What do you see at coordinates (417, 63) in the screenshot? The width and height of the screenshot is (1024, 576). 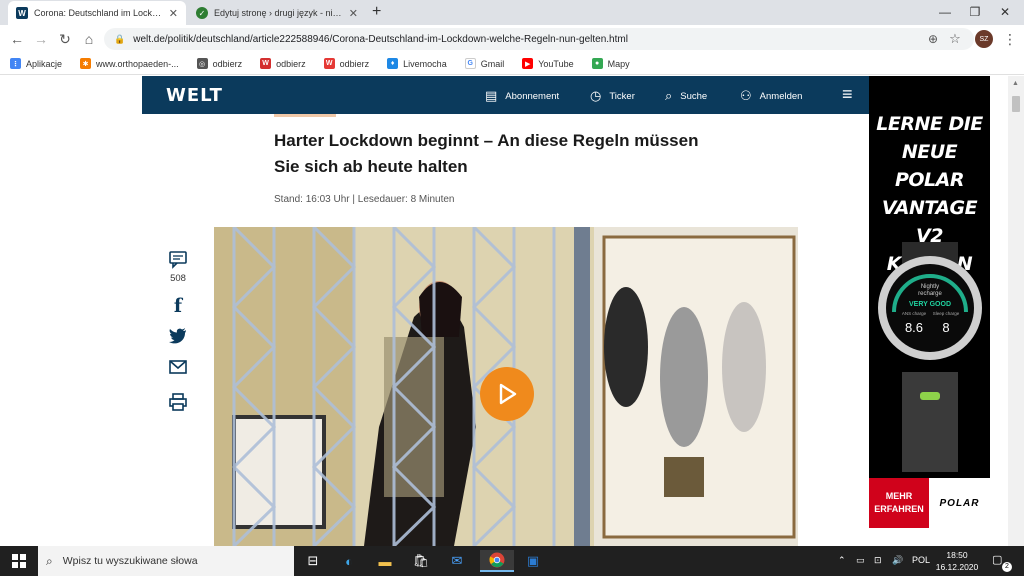 I see `bookmark-livemocha: ♦ Livemocha` at bounding box center [417, 63].